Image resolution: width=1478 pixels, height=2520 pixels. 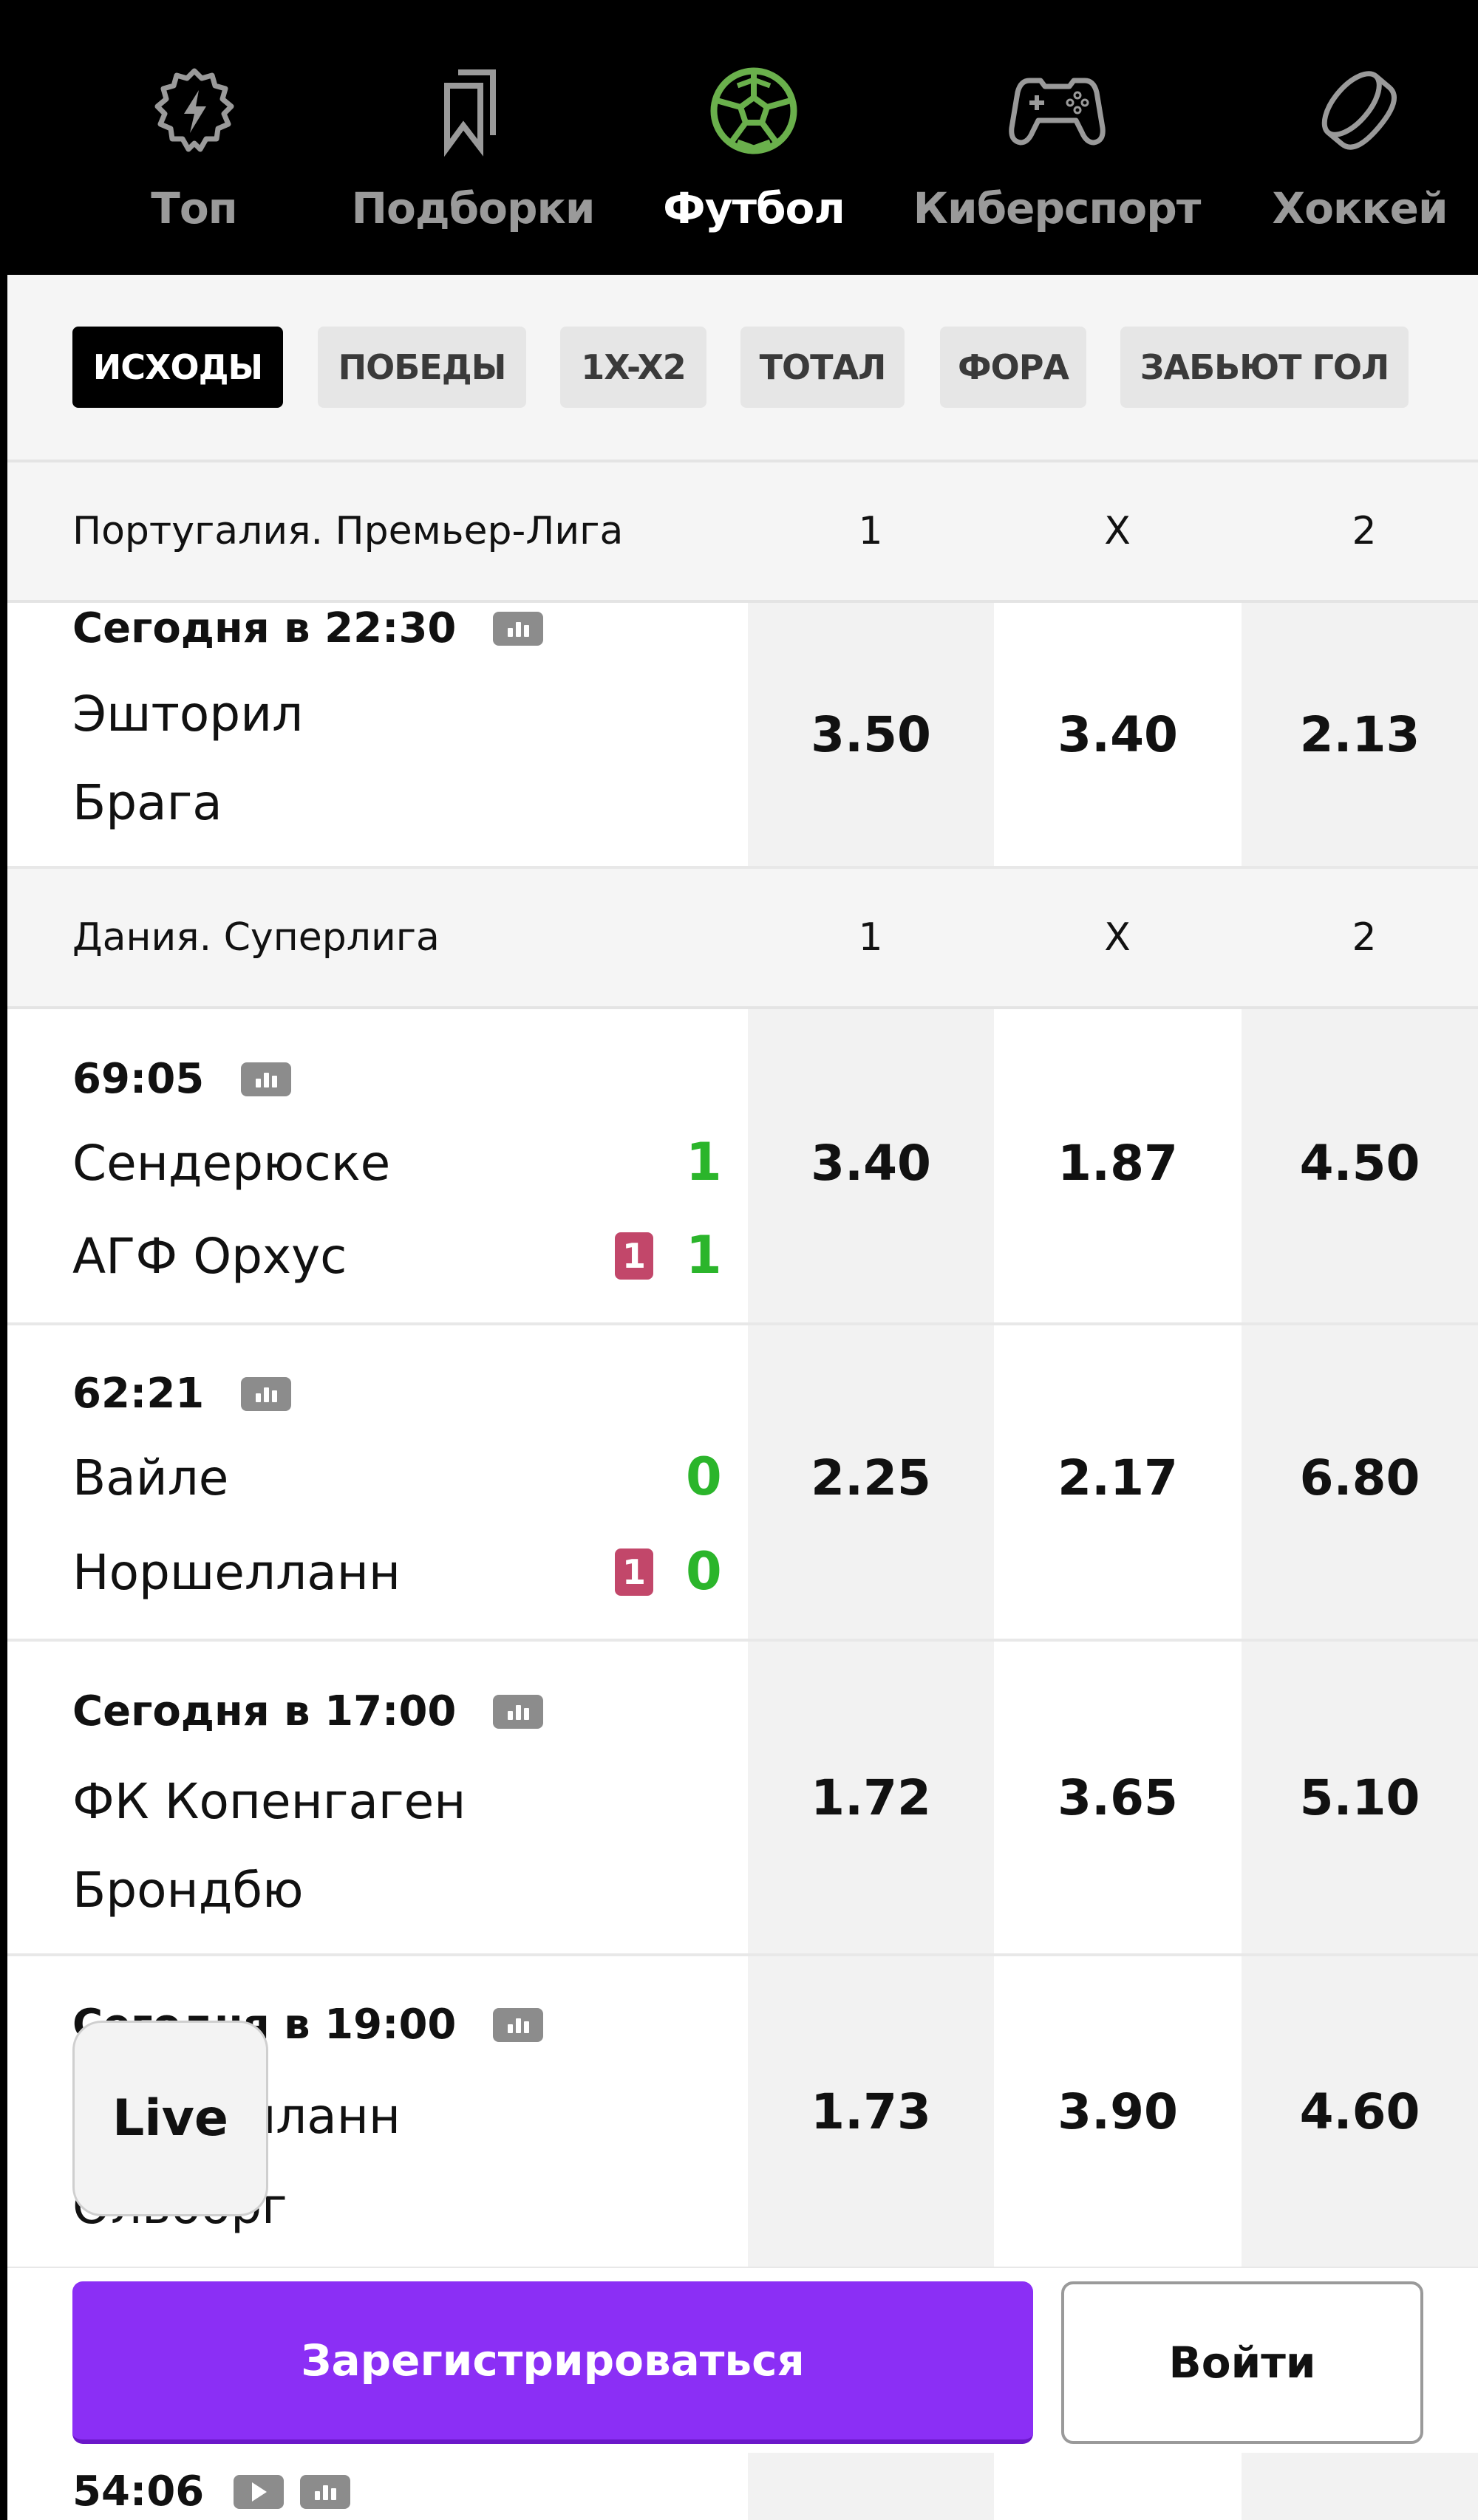 What do you see at coordinates (170, 2118) in the screenshot?
I see `live-button: Live` at bounding box center [170, 2118].